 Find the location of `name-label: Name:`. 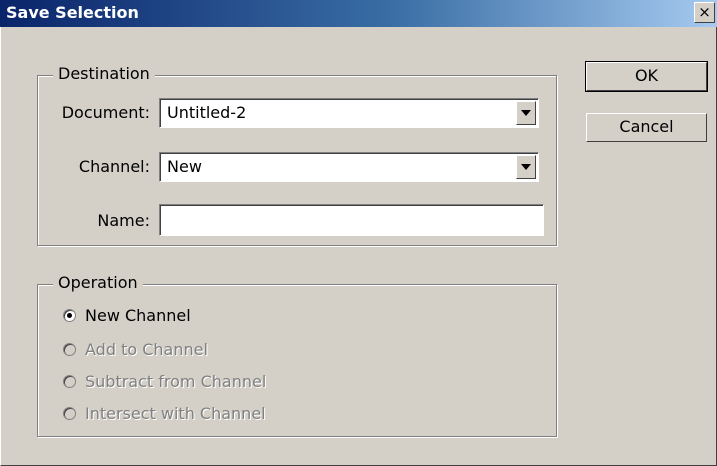

name-label: Name: is located at coordinates (123, 220).